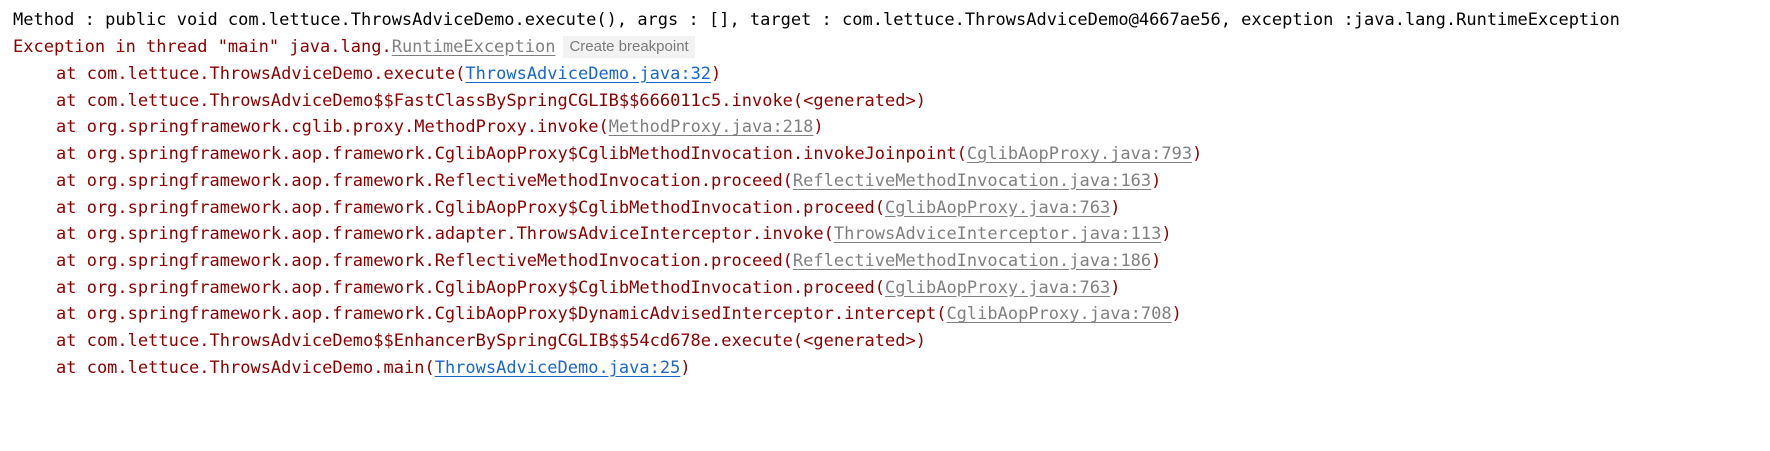  I want to click on source-link: ThrowsAdviceInterceptor.java:113, so click(998, 234).